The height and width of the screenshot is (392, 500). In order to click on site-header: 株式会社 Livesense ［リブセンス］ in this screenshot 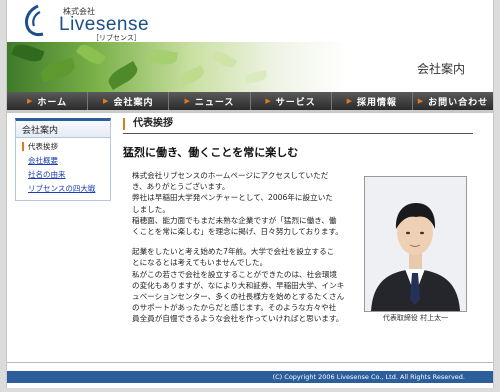, I will do `click(250, 21)`.